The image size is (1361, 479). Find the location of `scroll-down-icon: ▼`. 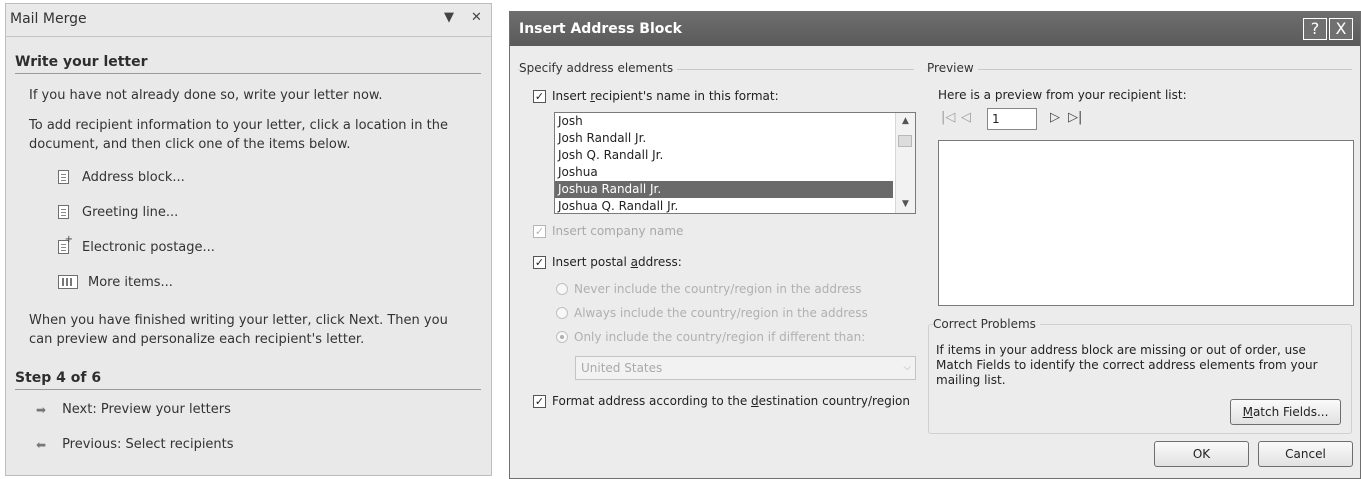

scroll-down-icon: ▼ is located at coordinates (905, 204).